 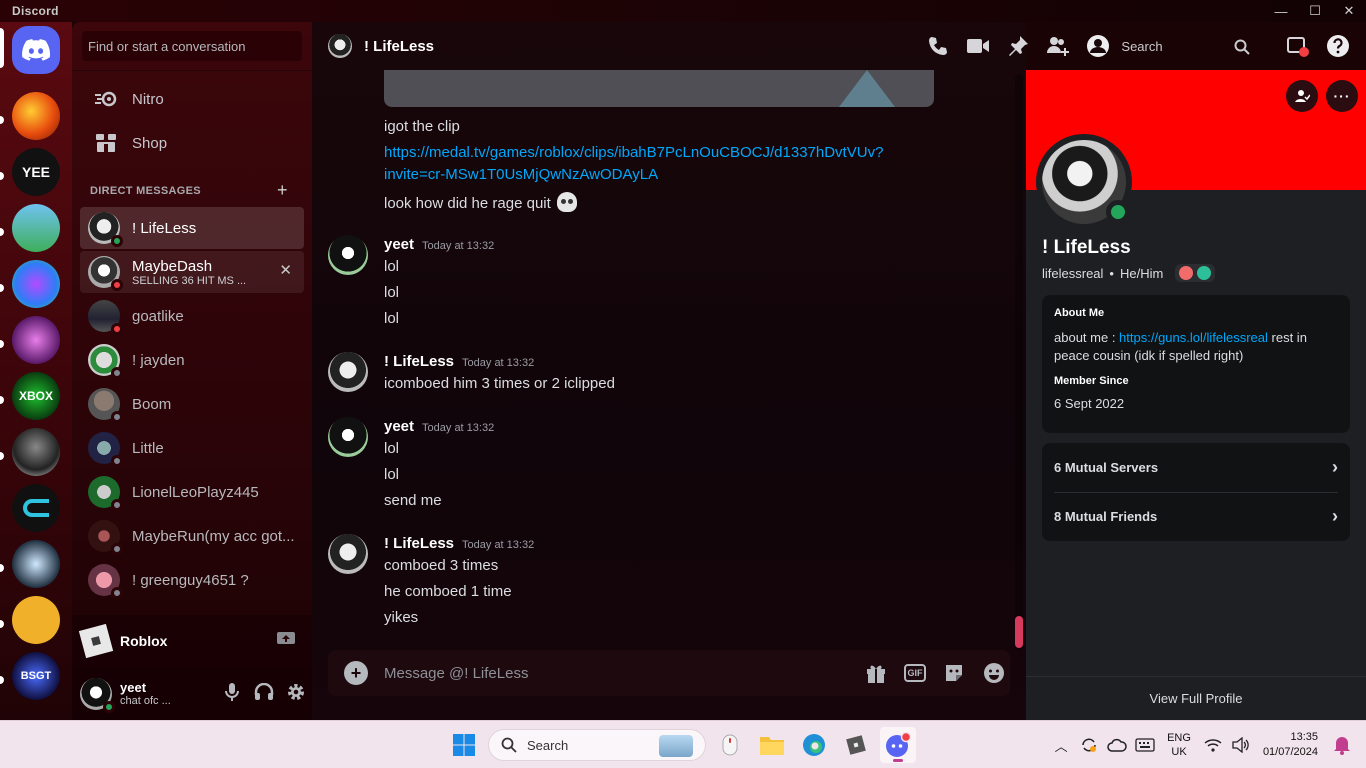 I want to click on chat-scrollbar-track, so click(x=1019, y=362).